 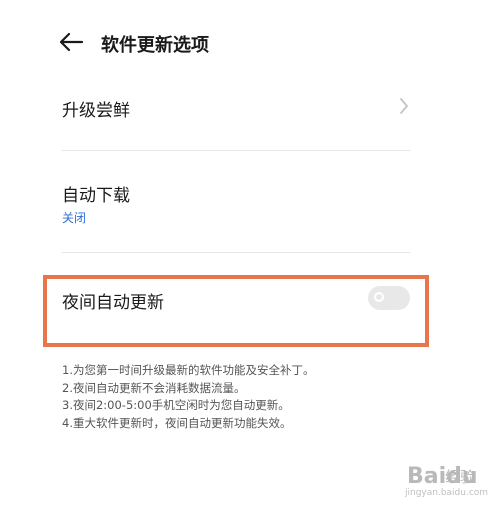 I want to click on watermark-url: jingyan.baidu.com, so click(x=447, y=493).